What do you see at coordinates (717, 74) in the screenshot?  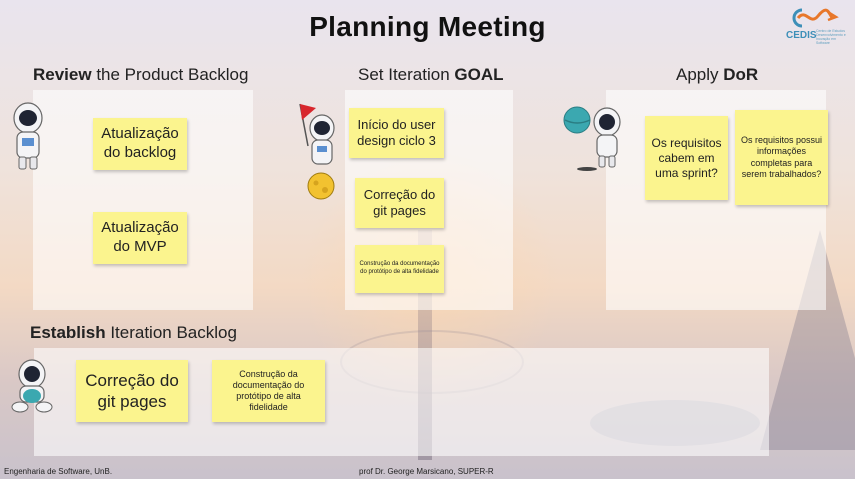 I see `heading-dor: Apply DoR` at bounding box center [717, 74].